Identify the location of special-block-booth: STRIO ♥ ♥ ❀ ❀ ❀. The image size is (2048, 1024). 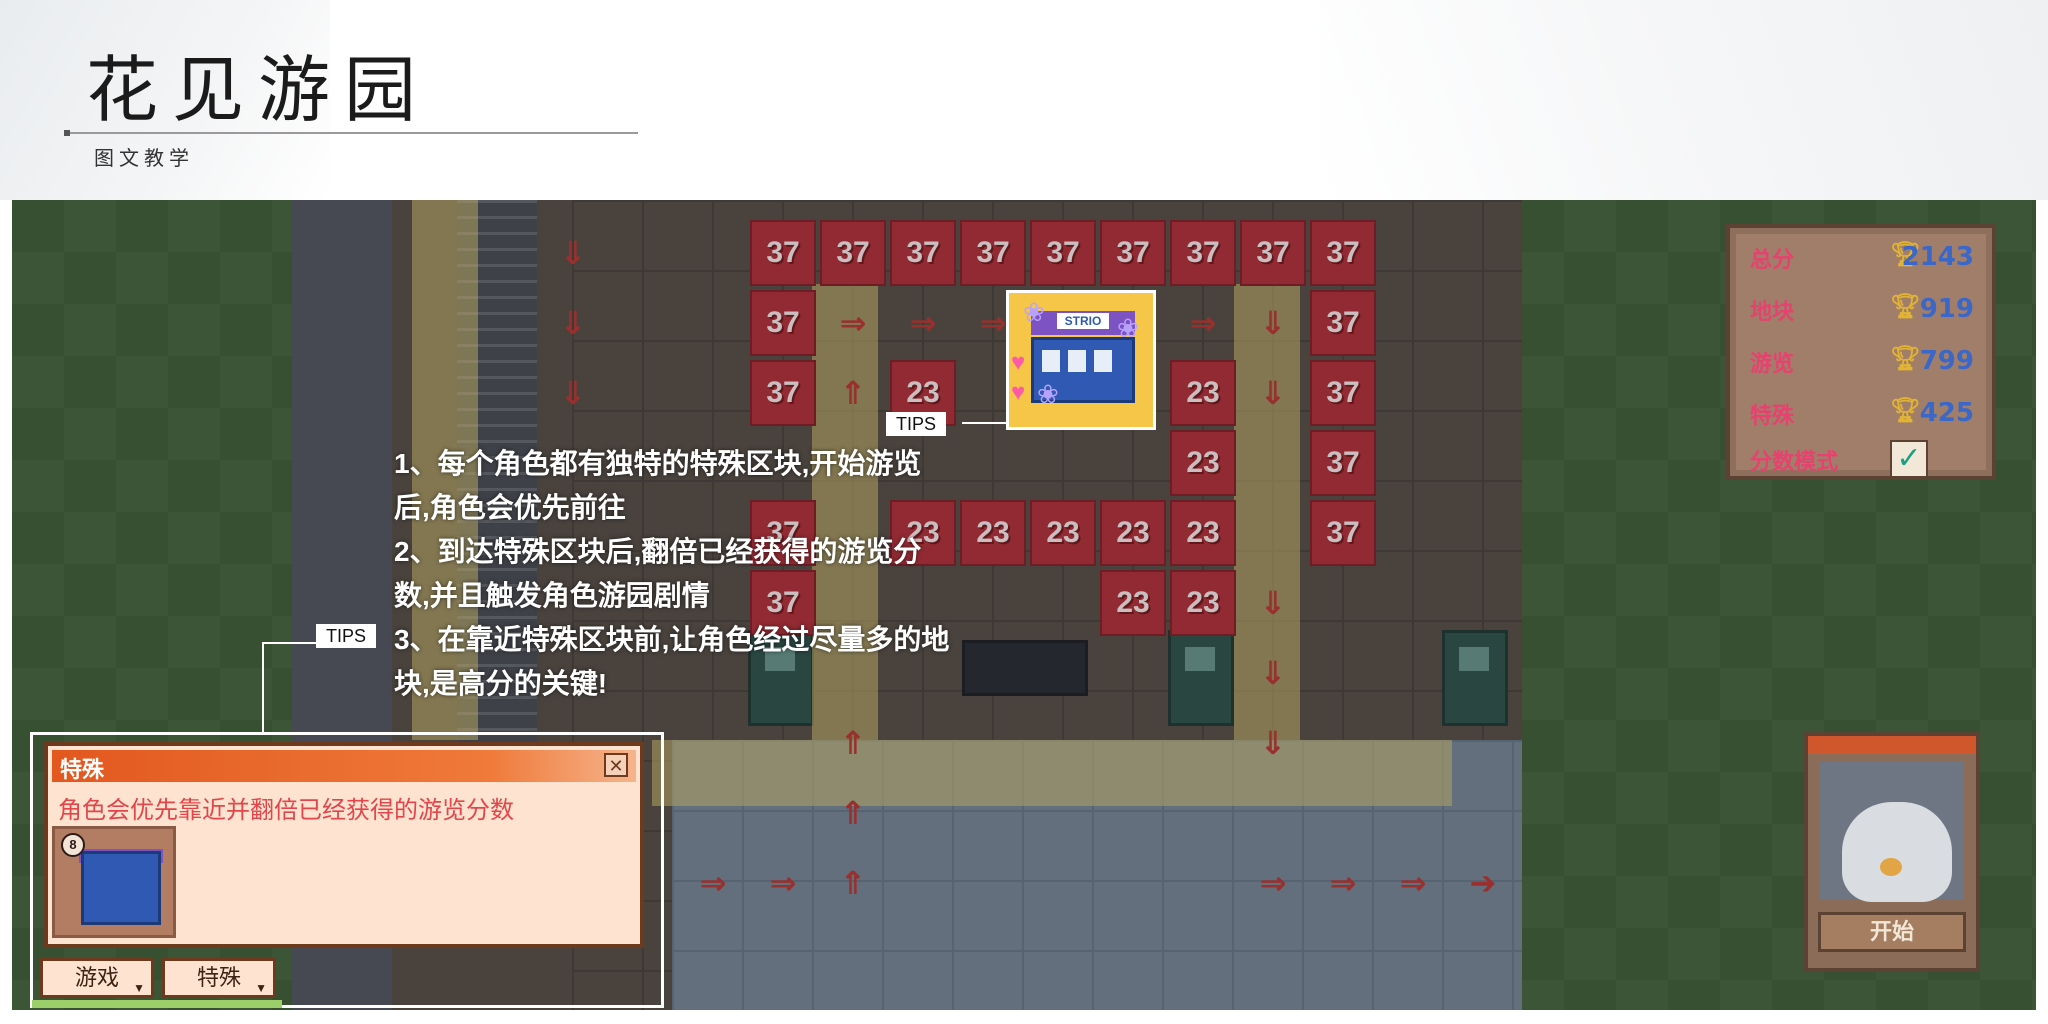
(1081, 360).